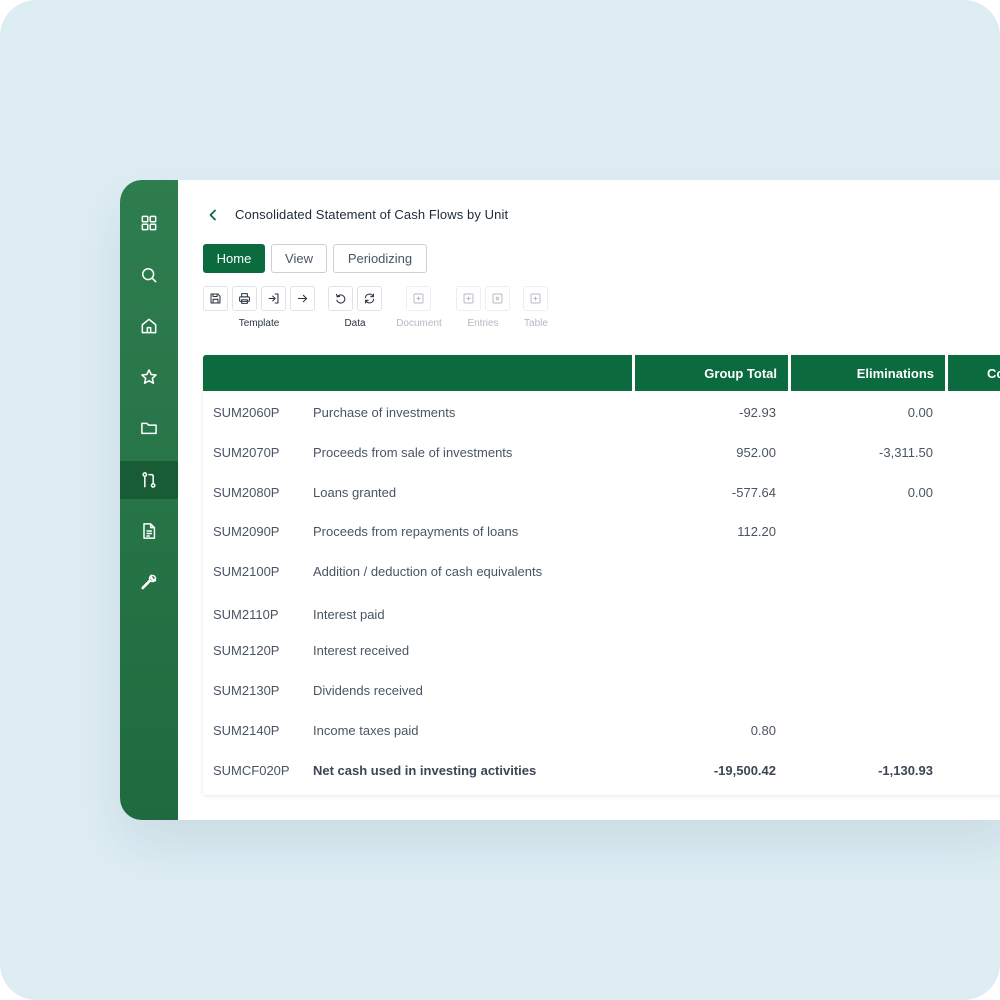 The image size is (1000, 1000). Describe the element at coordinates (711, 373) in the screenshot. I see `column-header-group-total: Group Total` at that location.